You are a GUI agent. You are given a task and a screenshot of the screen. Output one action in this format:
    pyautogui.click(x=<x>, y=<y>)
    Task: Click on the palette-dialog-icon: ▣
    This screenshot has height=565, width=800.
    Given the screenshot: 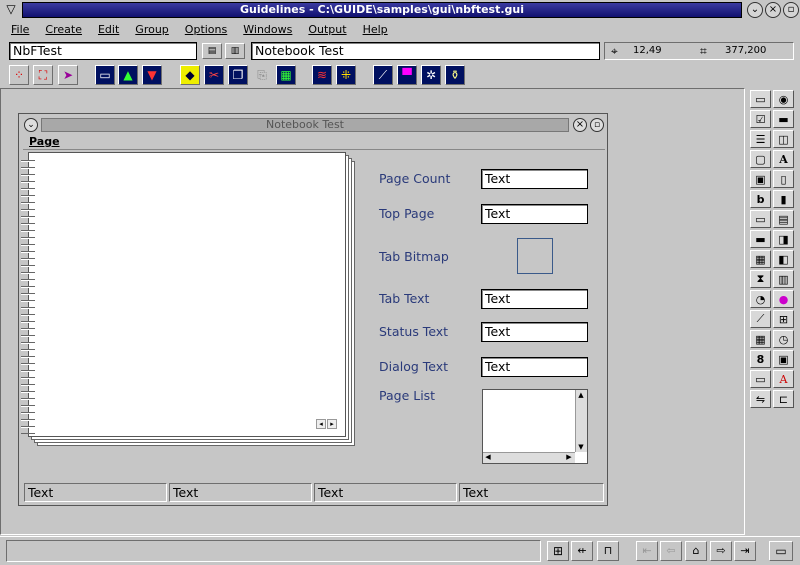 What is the action you would take?
    pyautogui.click(x=760, y=179)
    